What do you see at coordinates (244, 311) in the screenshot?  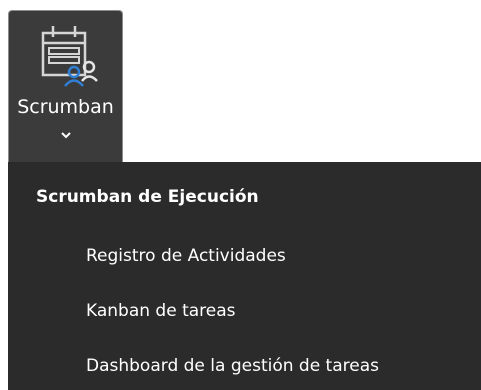 I see `menu-item-kanban-tareas: Kanban de tareas` at bounding box center [244, 311].